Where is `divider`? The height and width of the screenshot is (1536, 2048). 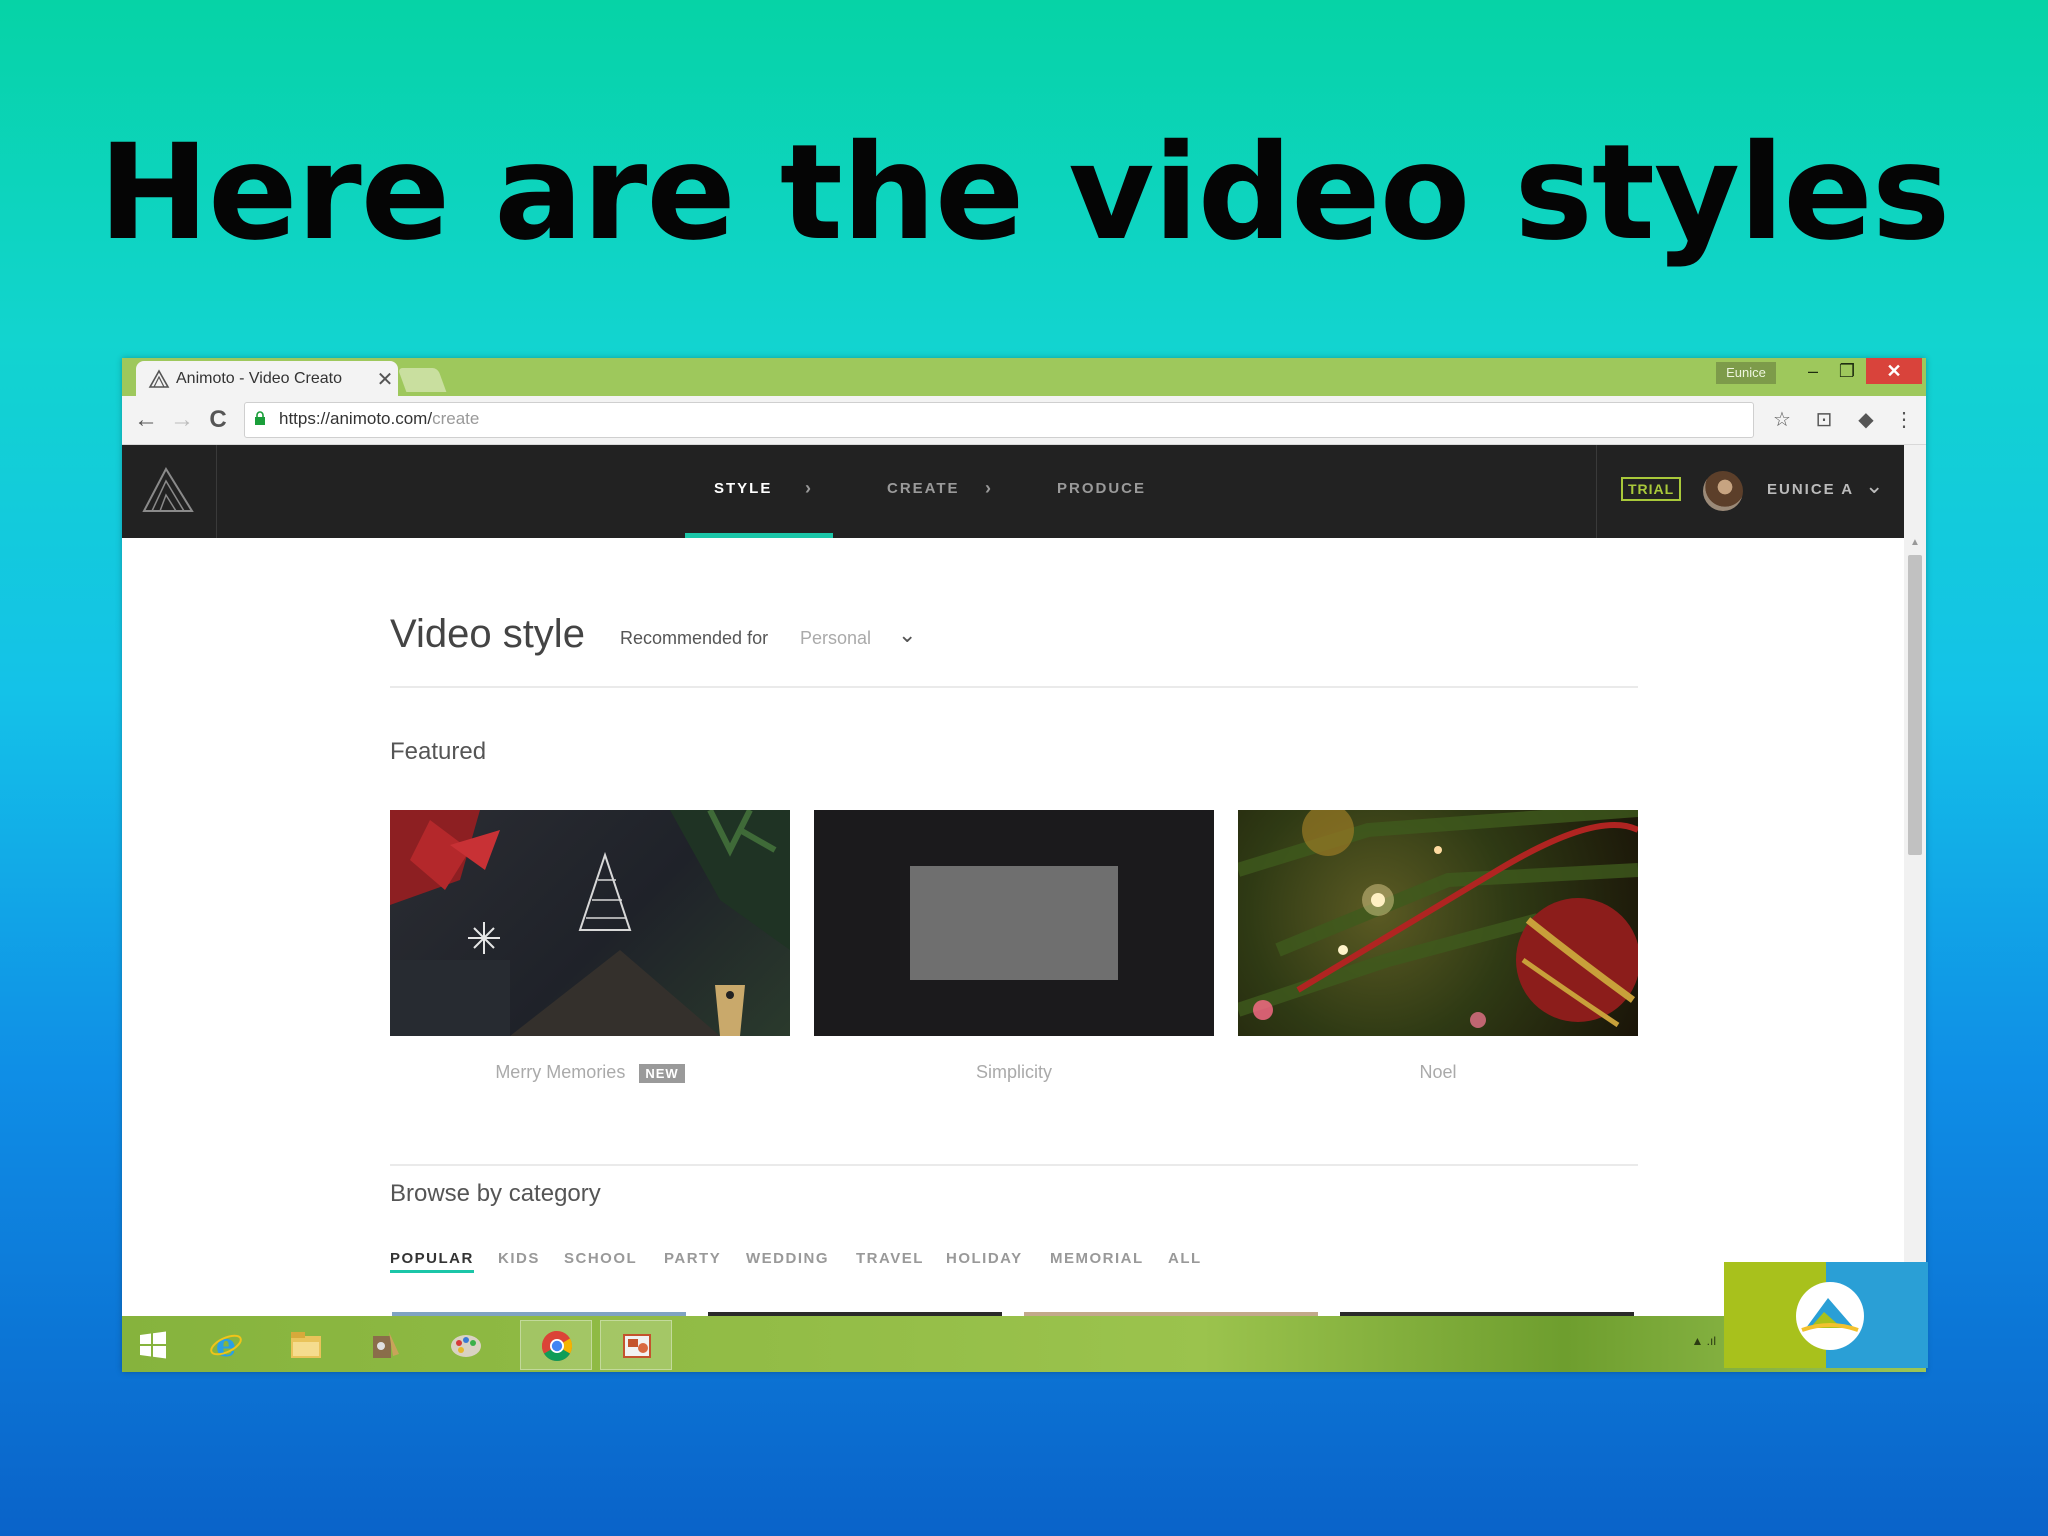
divider is located at coordinates (1014, 687).